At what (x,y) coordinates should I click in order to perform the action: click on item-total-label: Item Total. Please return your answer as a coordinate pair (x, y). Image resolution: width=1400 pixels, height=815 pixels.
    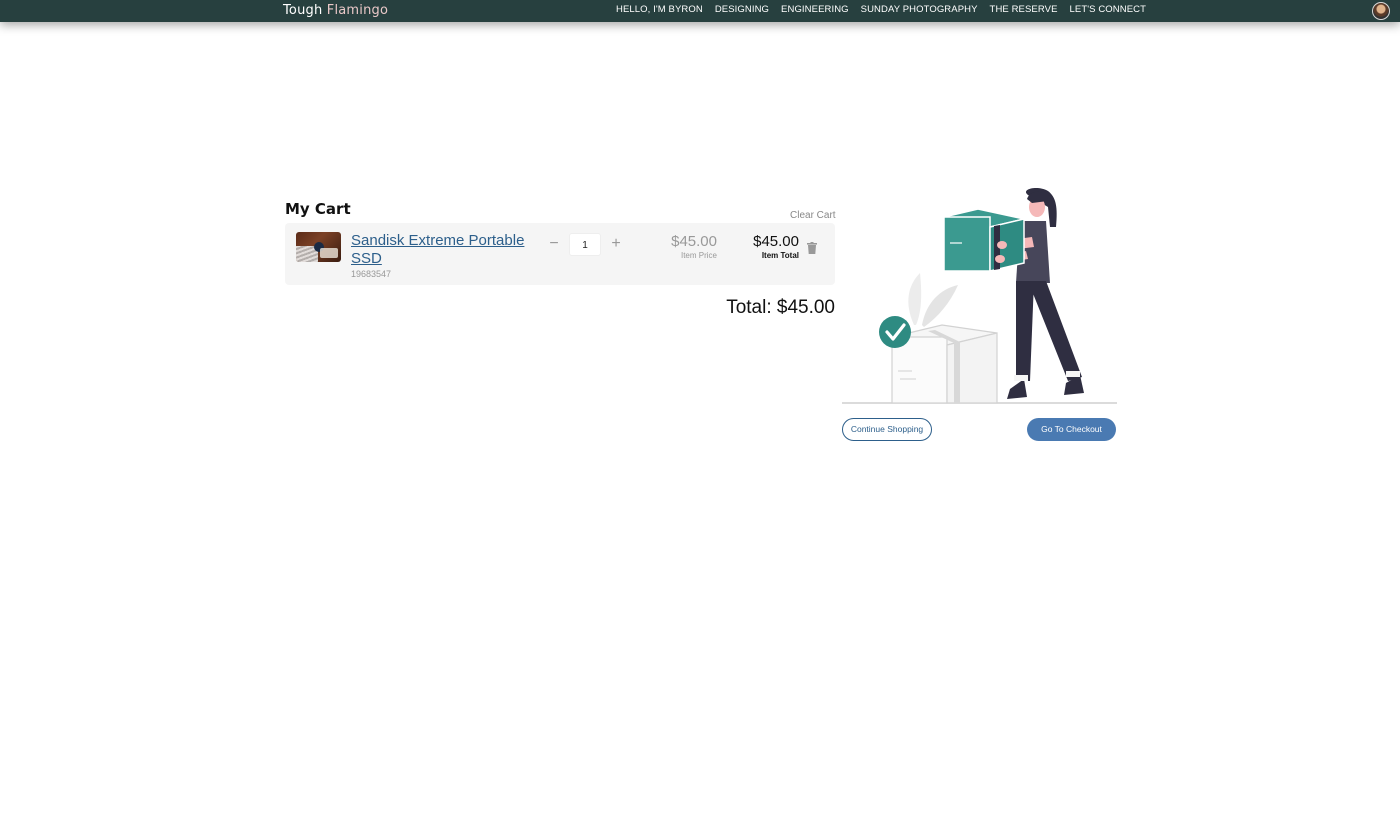
    Looking at the image, I should click on (780, 255).